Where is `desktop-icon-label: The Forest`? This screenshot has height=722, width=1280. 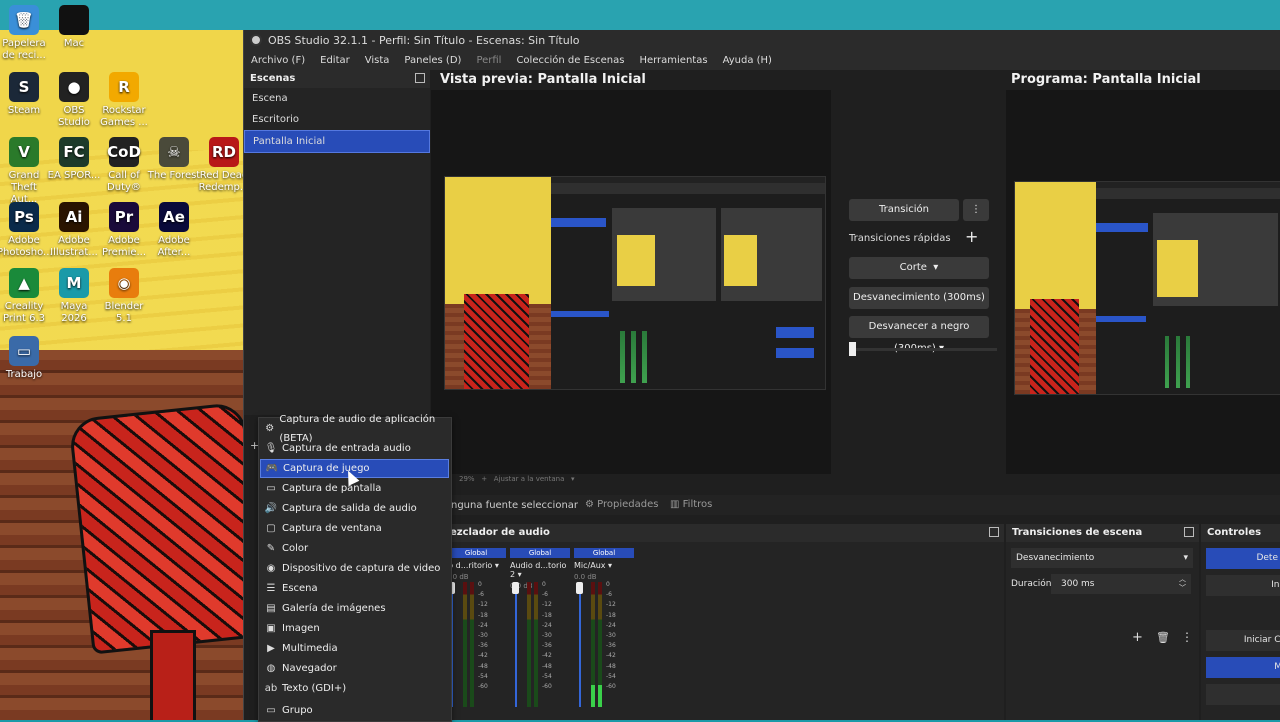 desktop-icon-label: The Forest is located at coordinates (174, 175).